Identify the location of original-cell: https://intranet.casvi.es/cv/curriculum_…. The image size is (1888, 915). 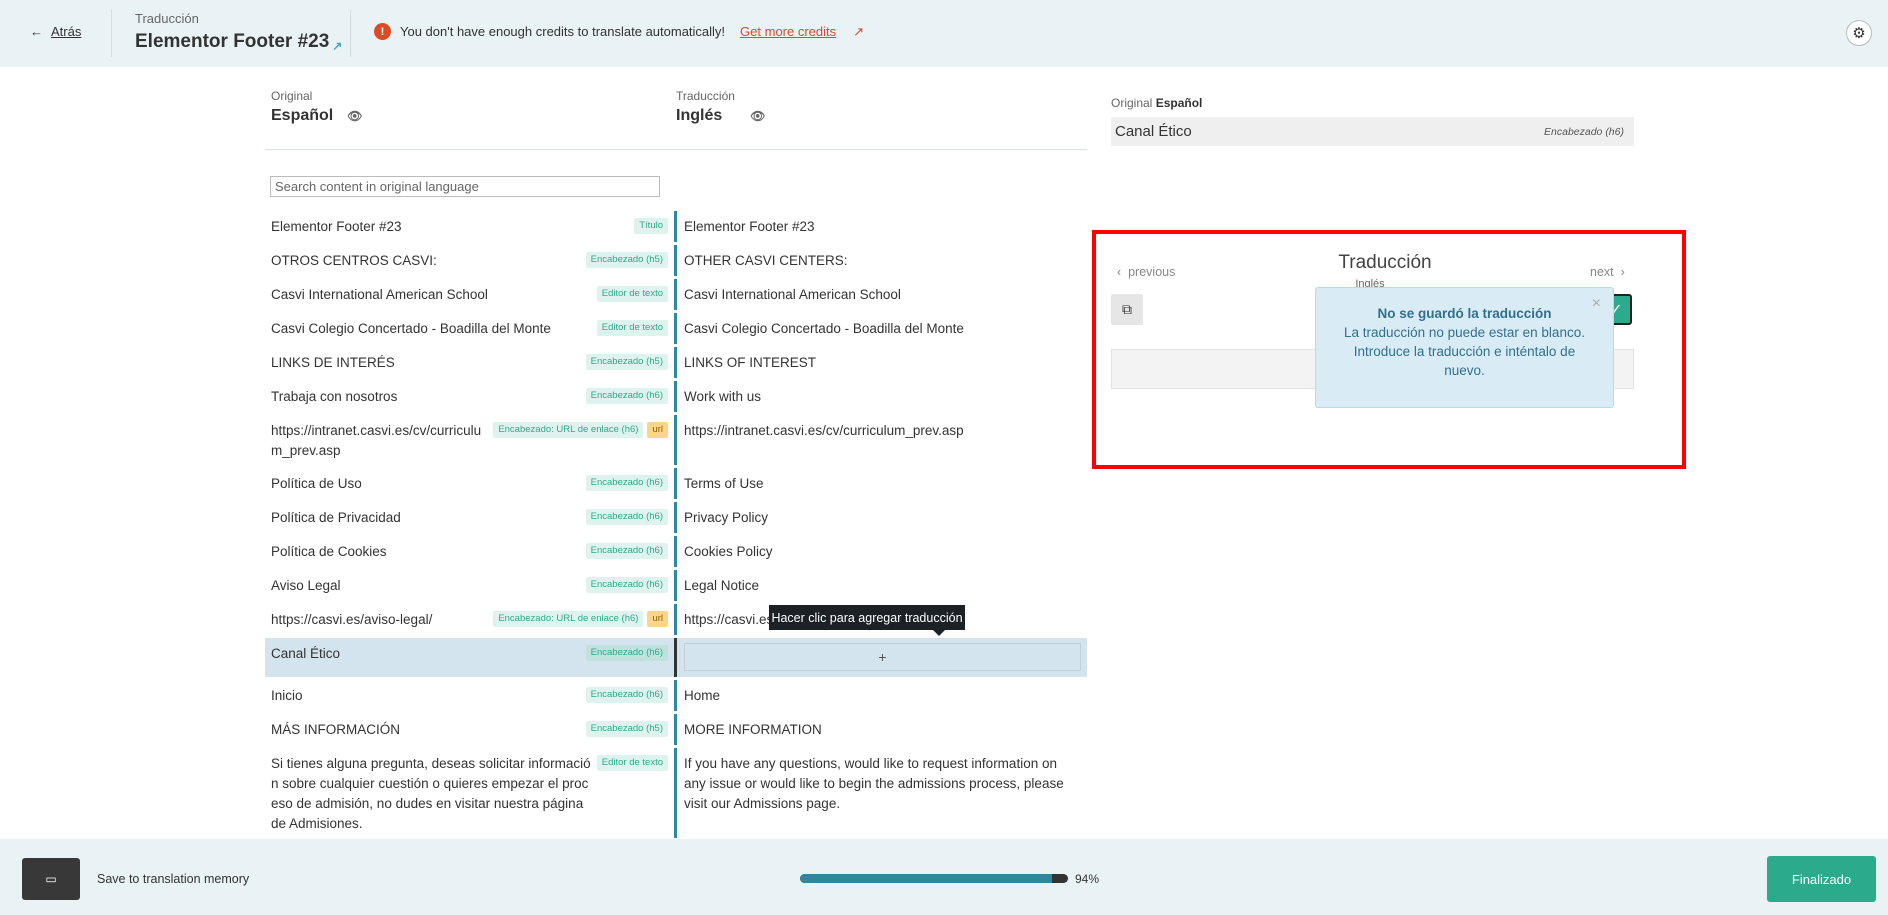
(469, 440).